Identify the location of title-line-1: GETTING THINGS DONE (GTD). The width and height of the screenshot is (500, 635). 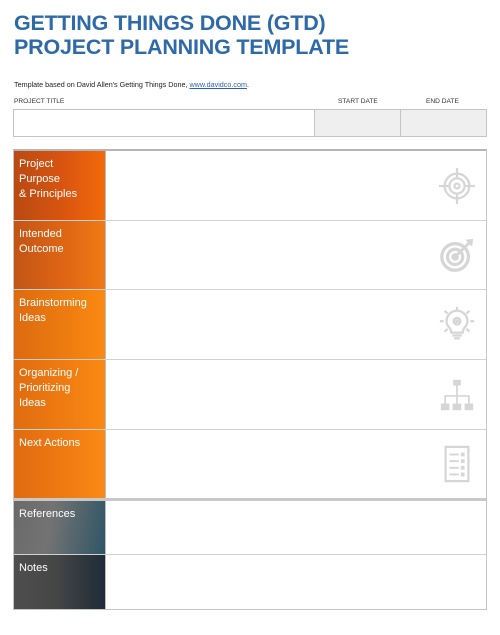
(170, 23).